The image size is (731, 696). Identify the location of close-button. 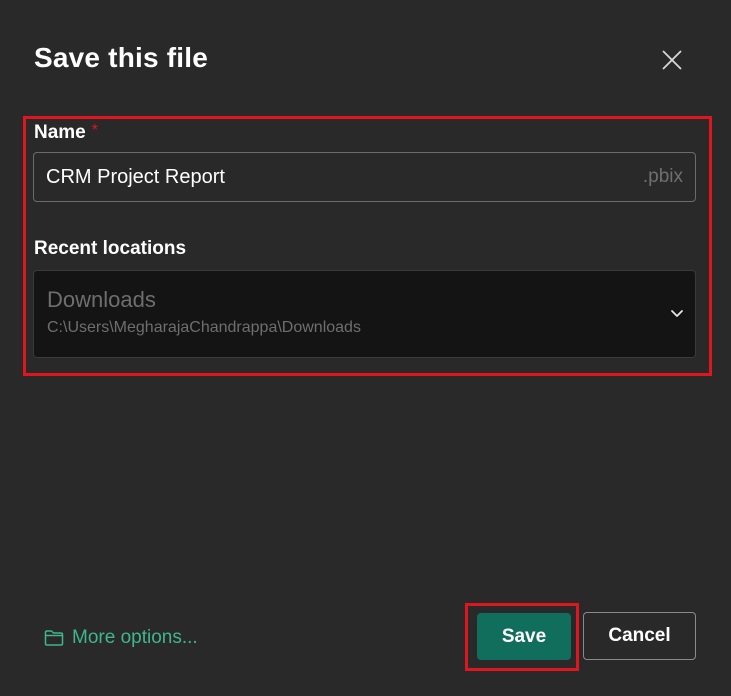
(672, 60).